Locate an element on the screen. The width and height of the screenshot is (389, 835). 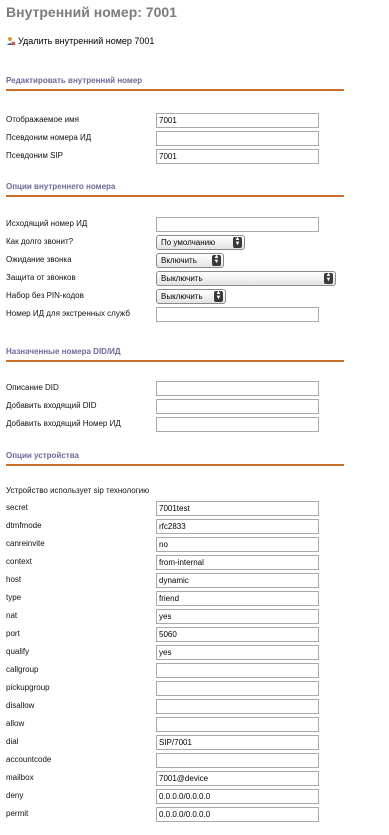
field-label: nat is located at coordinates (12, 615).